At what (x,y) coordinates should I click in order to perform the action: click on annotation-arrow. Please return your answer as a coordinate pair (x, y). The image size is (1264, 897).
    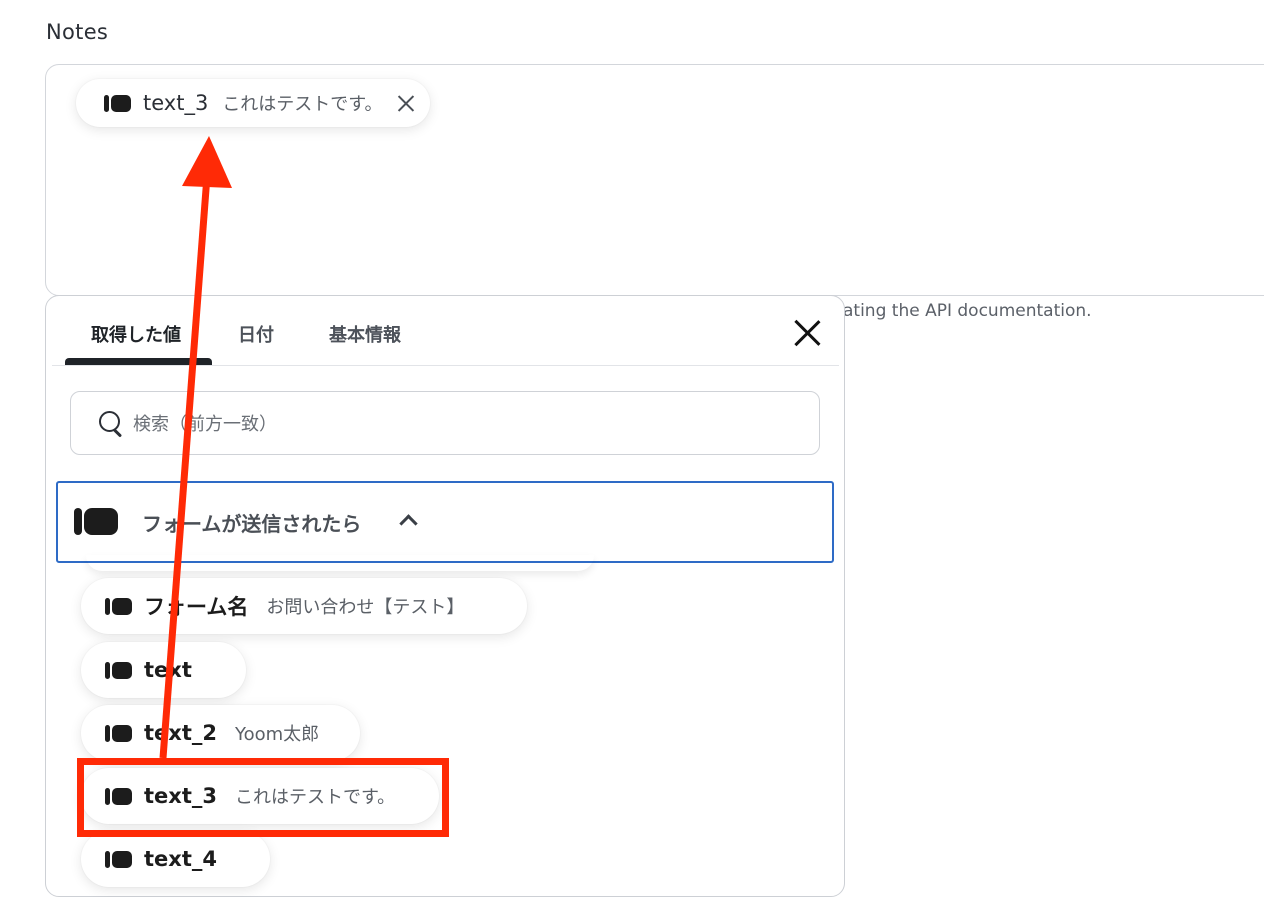
    Looking at the image, I should click on (195, 447).